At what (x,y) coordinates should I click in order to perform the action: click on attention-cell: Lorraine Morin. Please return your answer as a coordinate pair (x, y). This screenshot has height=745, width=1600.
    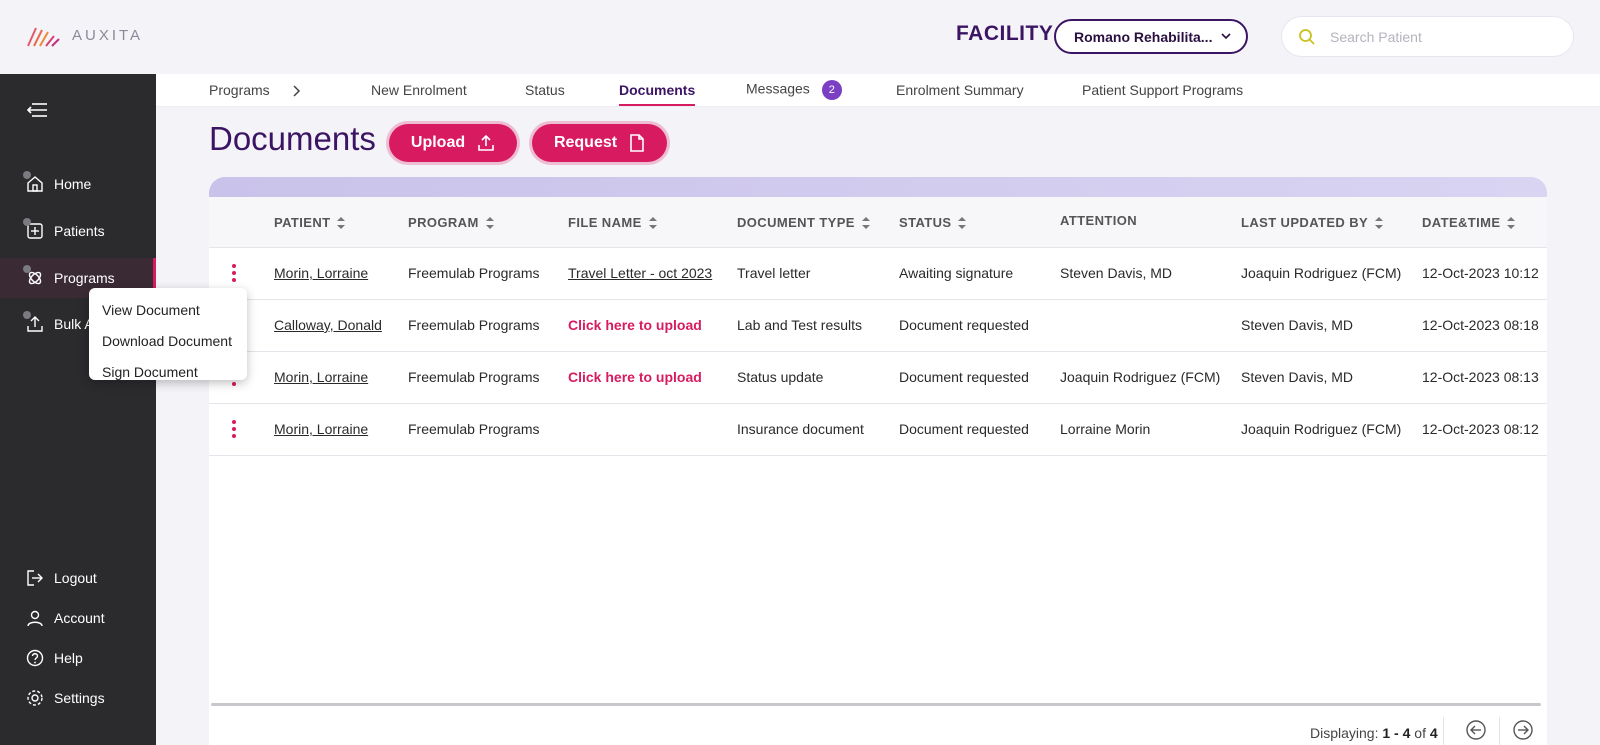
    Looking at the image, I should click on (1105, 429).